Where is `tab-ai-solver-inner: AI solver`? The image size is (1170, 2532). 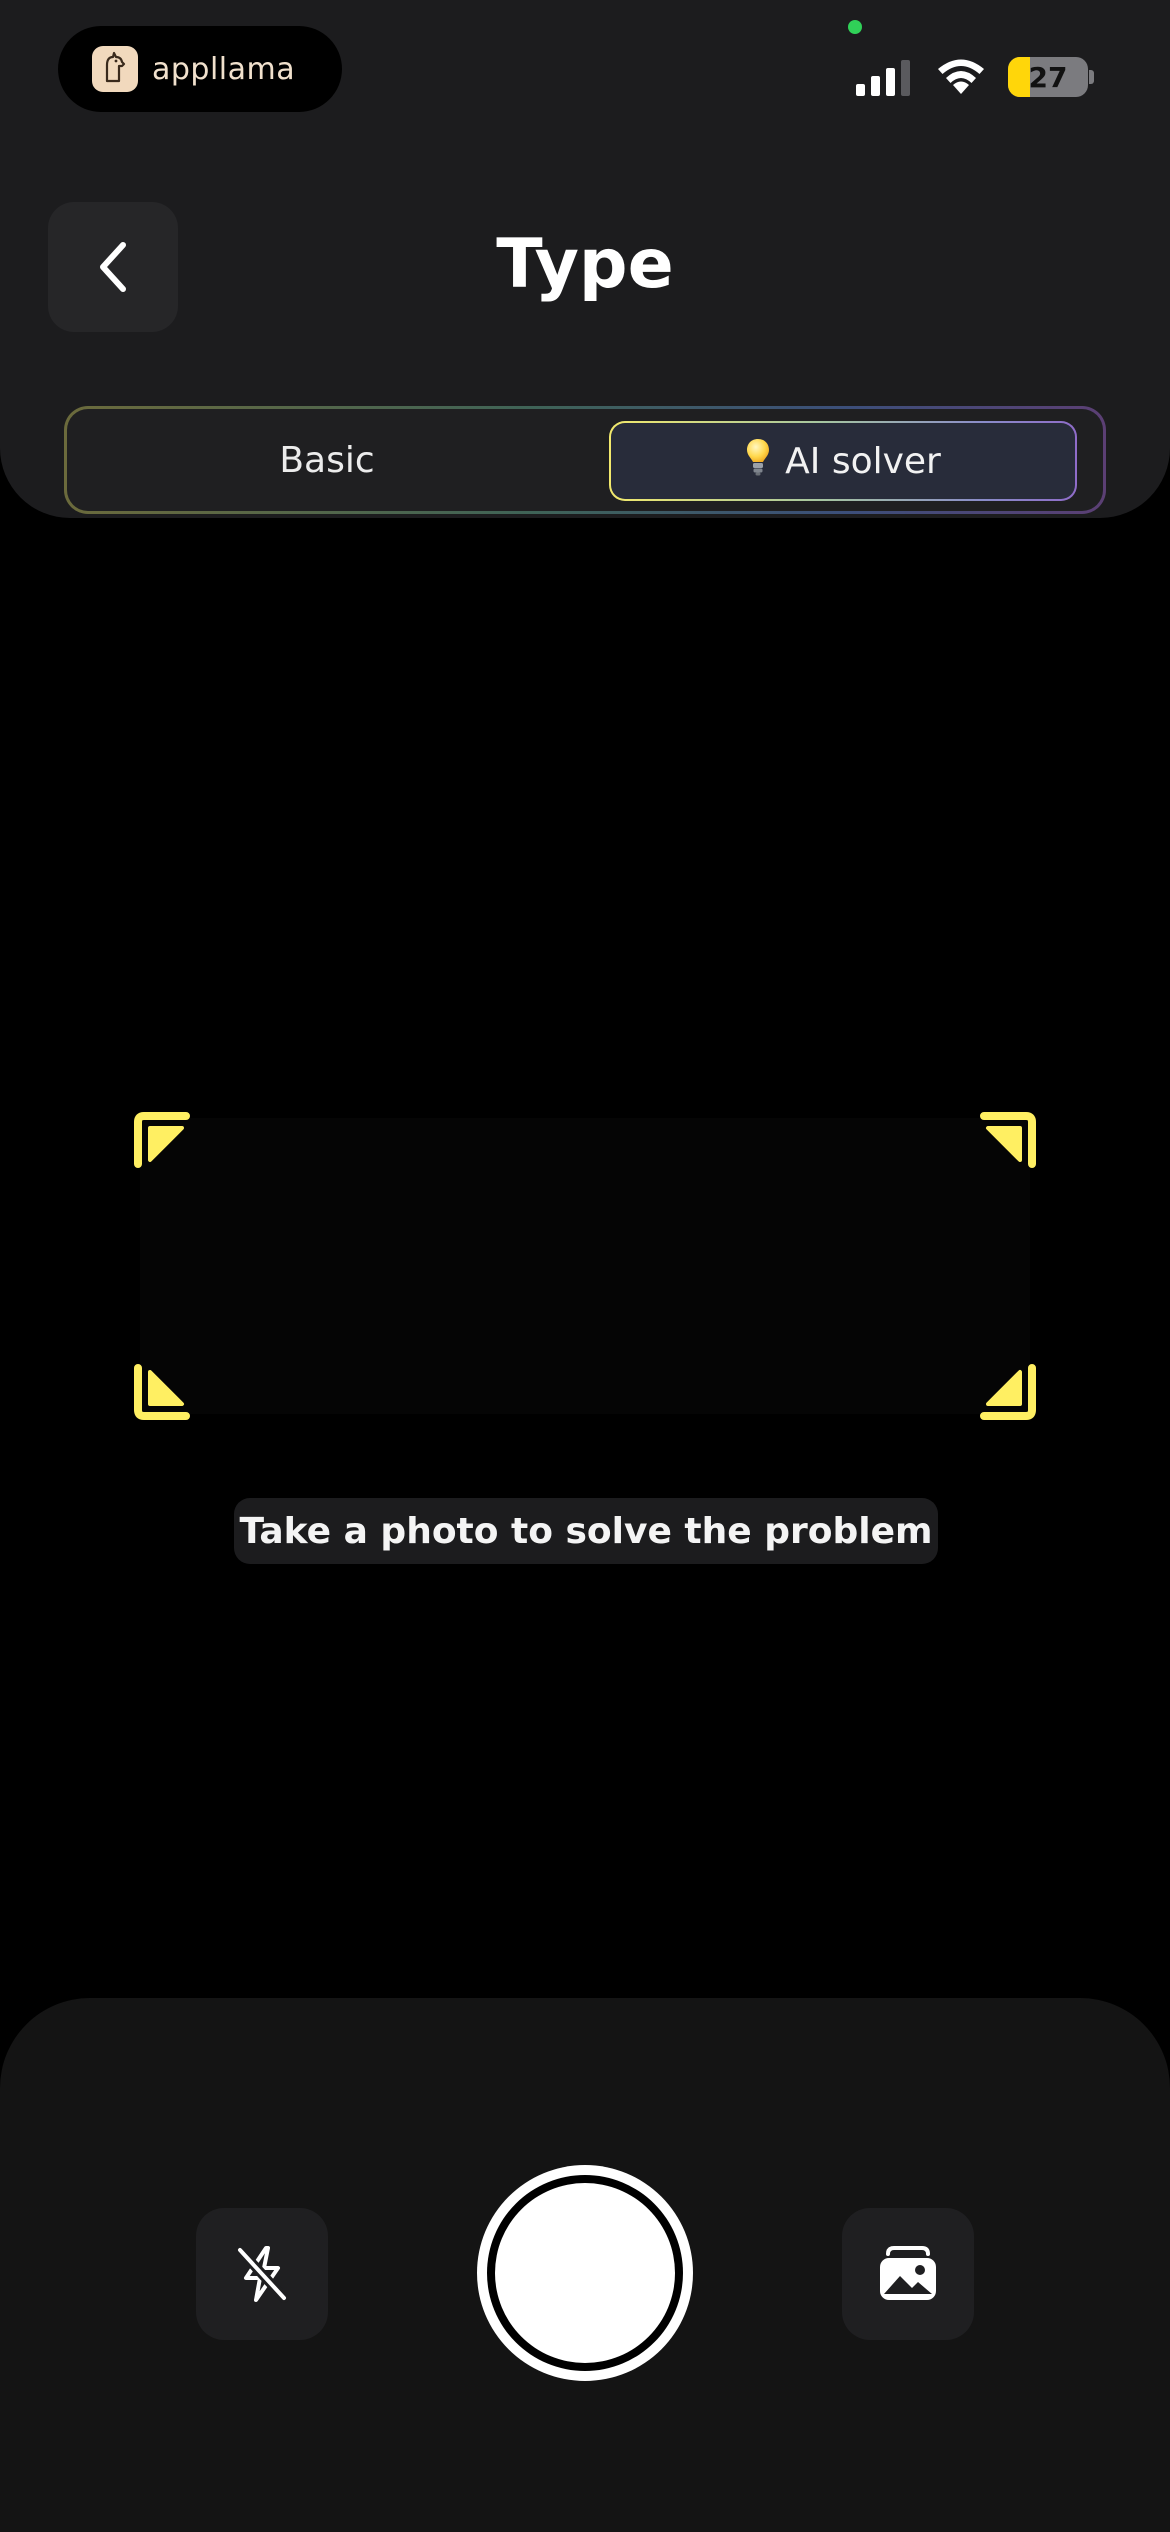
tab-ai-solver-inner: AI solver is located at coordinates (843, 461).